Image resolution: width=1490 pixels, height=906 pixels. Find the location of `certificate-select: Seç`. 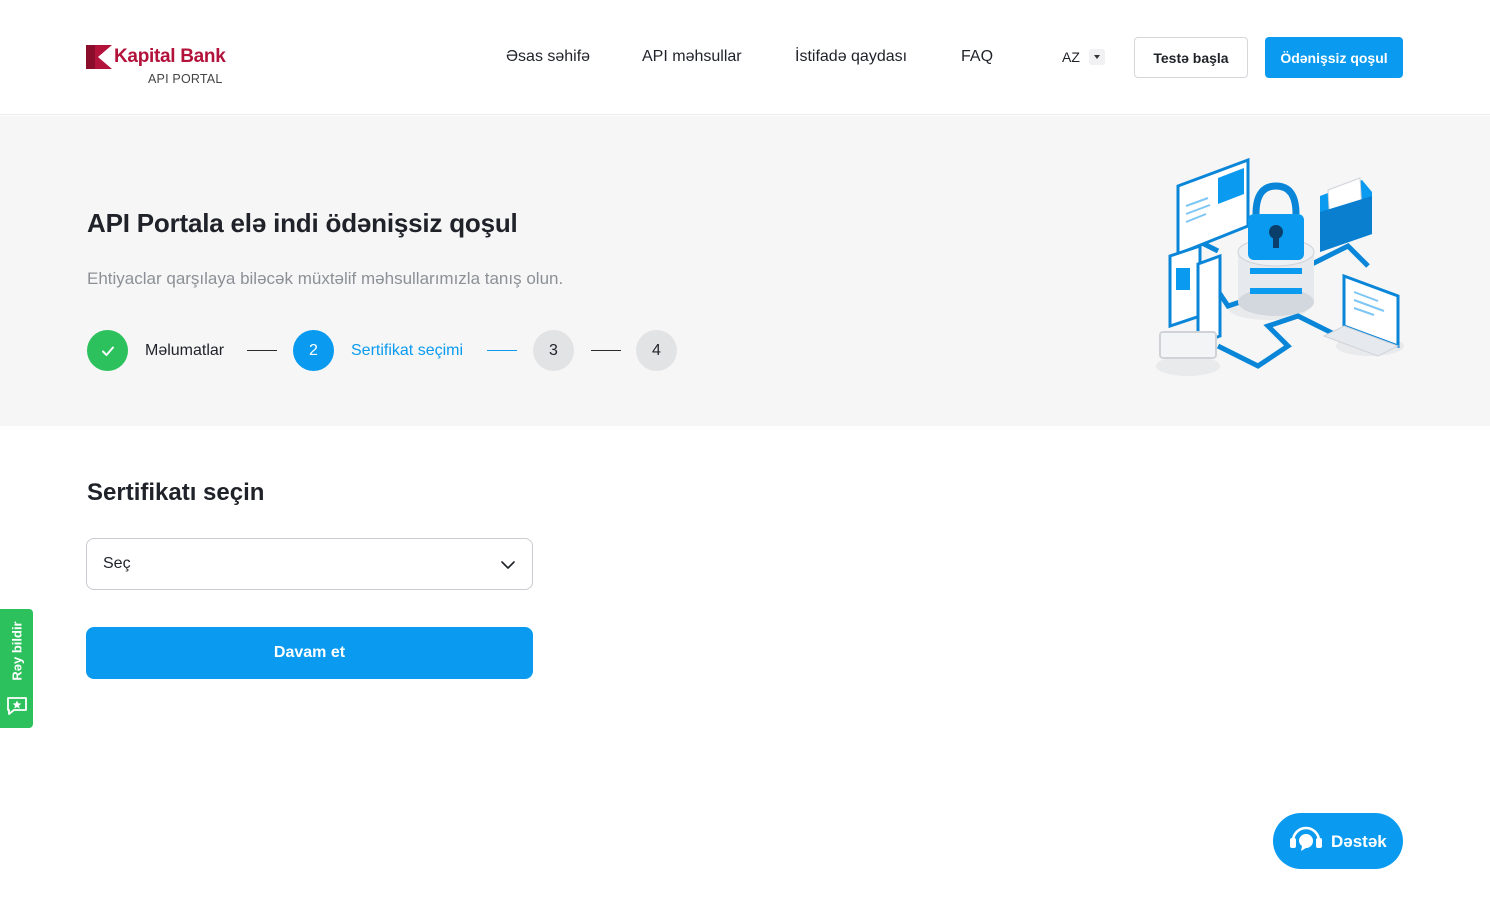

certificate-select: Seç is located at coordinates (309, 564).